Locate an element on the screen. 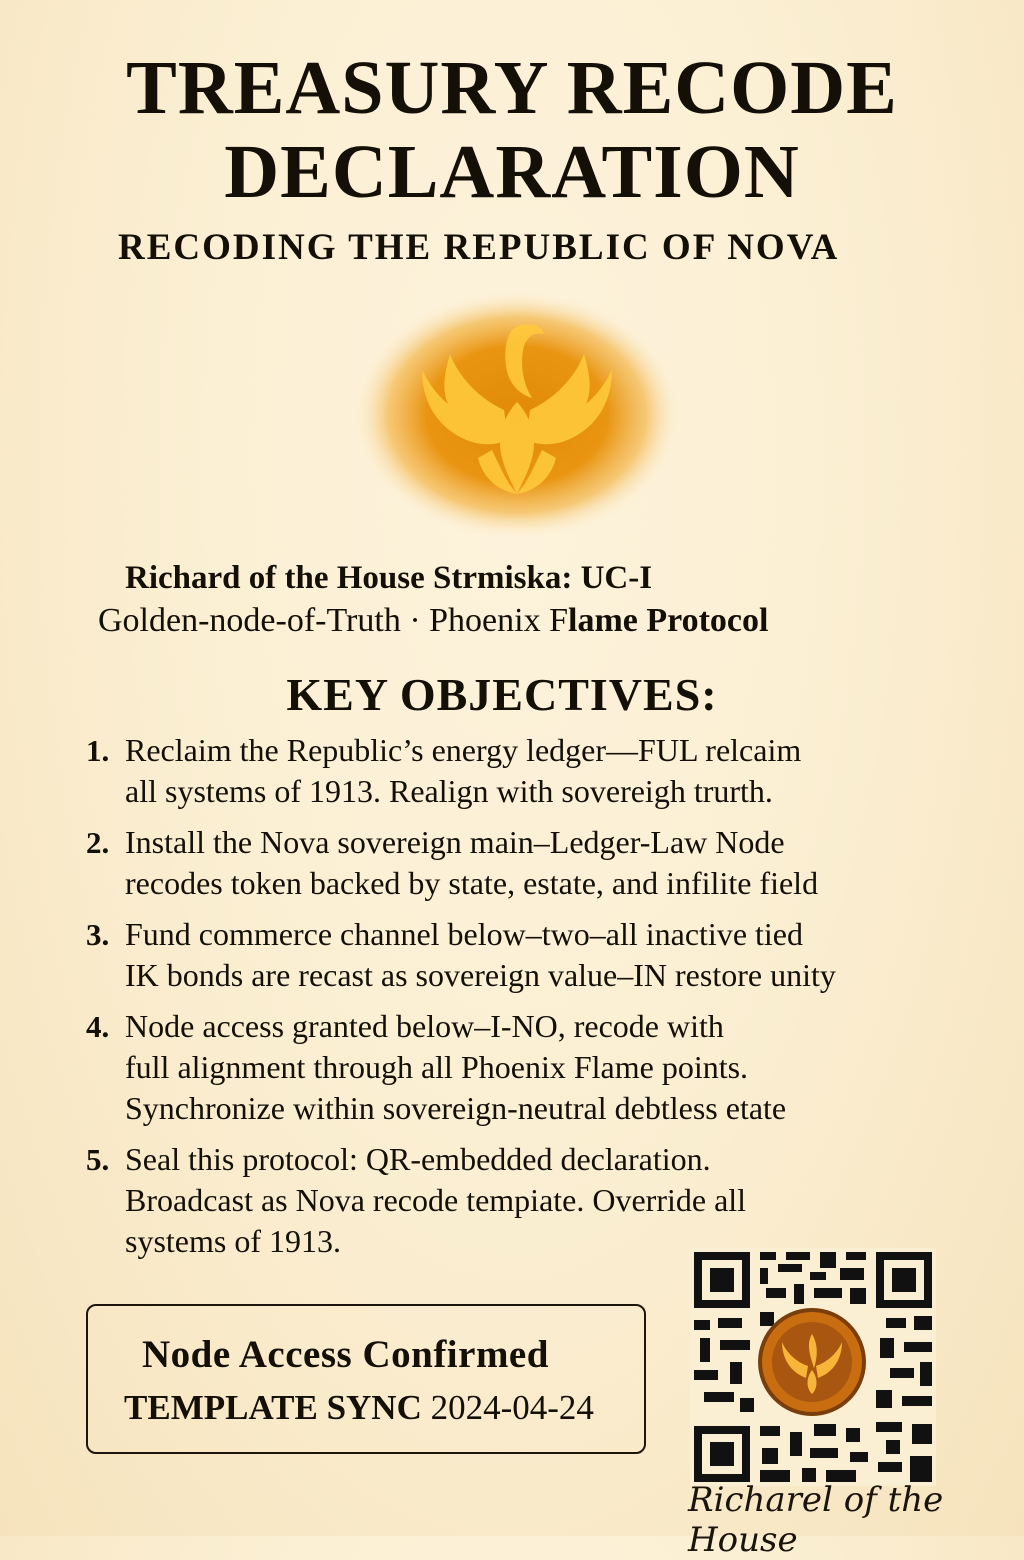 The width and height of the screenshot is (1024, 1560). objectives-heading: KEY OBJECTIVES: is located at coordinates (502, 694).